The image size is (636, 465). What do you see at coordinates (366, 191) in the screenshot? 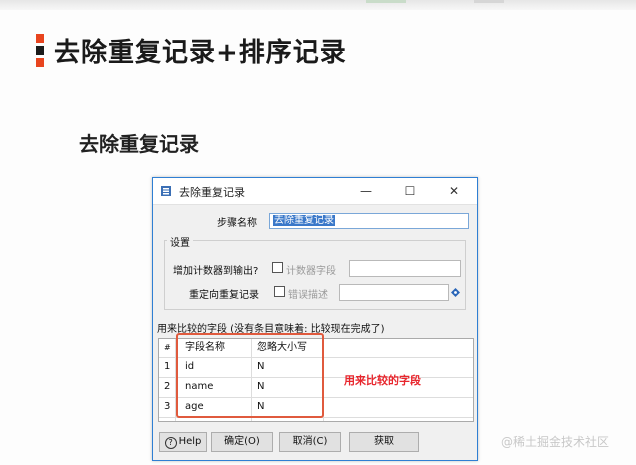
I see `minimize-button: —` at bounding box center [366, 191].